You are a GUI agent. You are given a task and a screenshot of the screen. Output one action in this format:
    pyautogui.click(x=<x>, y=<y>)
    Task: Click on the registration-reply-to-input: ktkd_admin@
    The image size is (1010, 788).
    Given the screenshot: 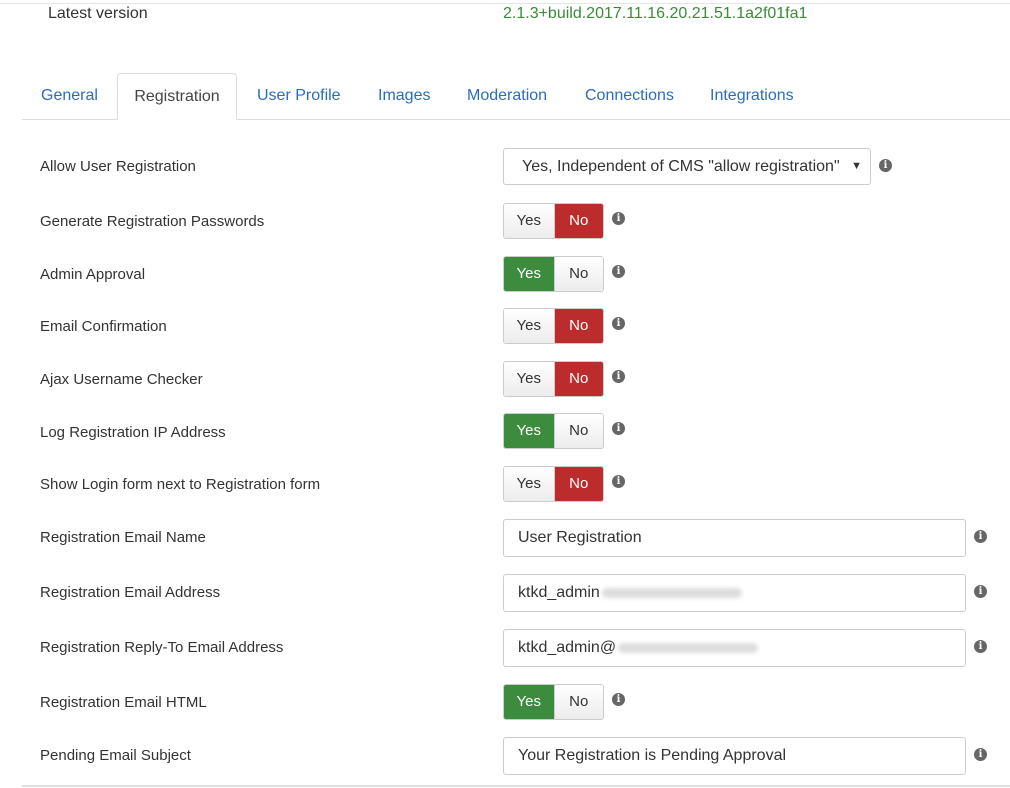 What is the action you would take?
    pyautogui.click(x=734, y=648)
    